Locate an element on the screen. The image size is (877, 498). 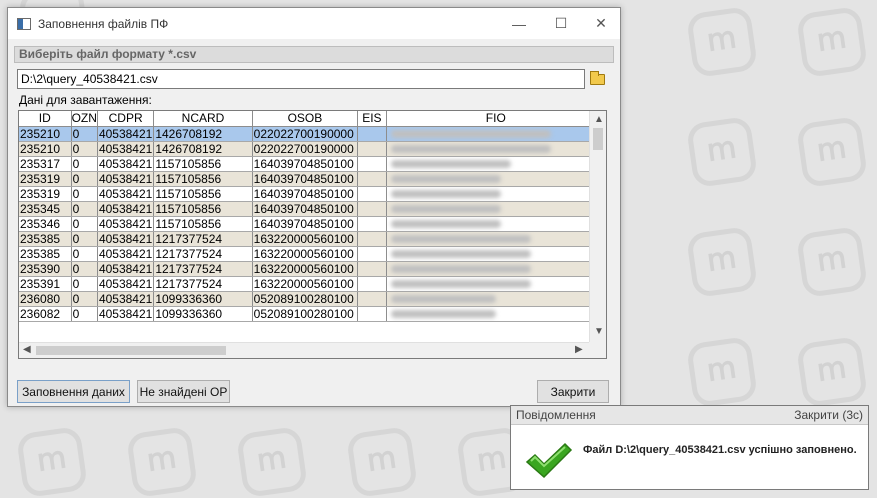
table-row: 235345 0 40538421 1157105856 164039704850100 is located at coordinates (312, 209).